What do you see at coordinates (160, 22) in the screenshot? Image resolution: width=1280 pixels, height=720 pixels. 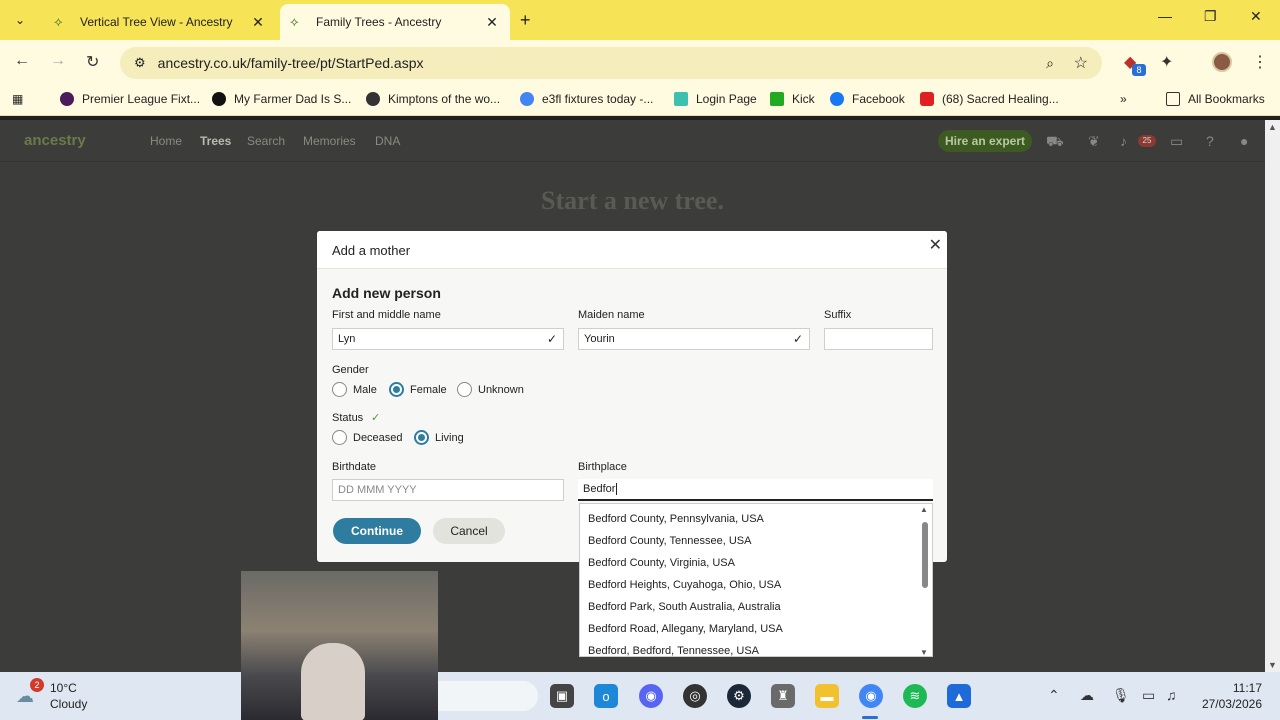 I see `tab-vertical-tree-view: ⟡ Vertical Tree View - Ancestry ✕` at bounding box center [160, 22].